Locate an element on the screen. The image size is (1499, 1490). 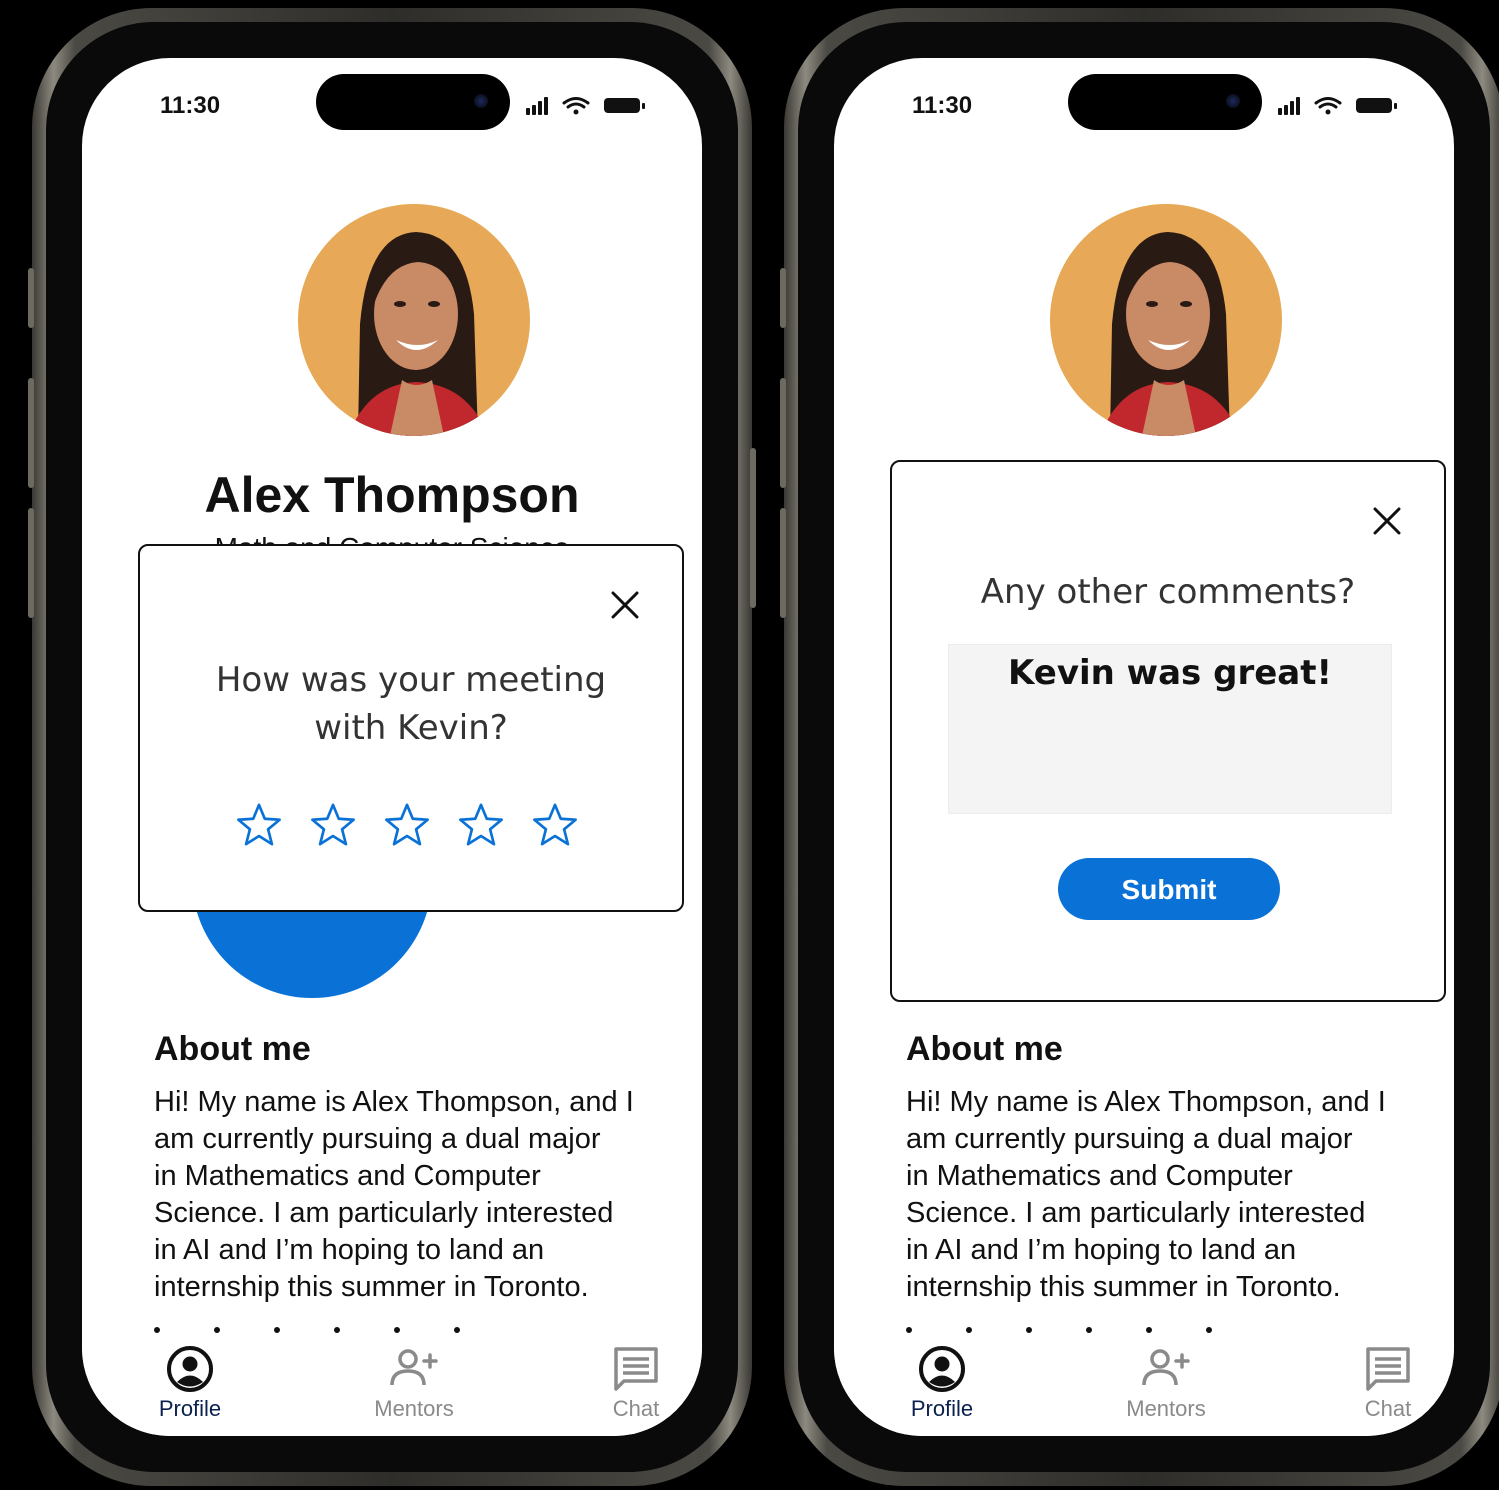
star-rating is located at coordinates (407, 825).